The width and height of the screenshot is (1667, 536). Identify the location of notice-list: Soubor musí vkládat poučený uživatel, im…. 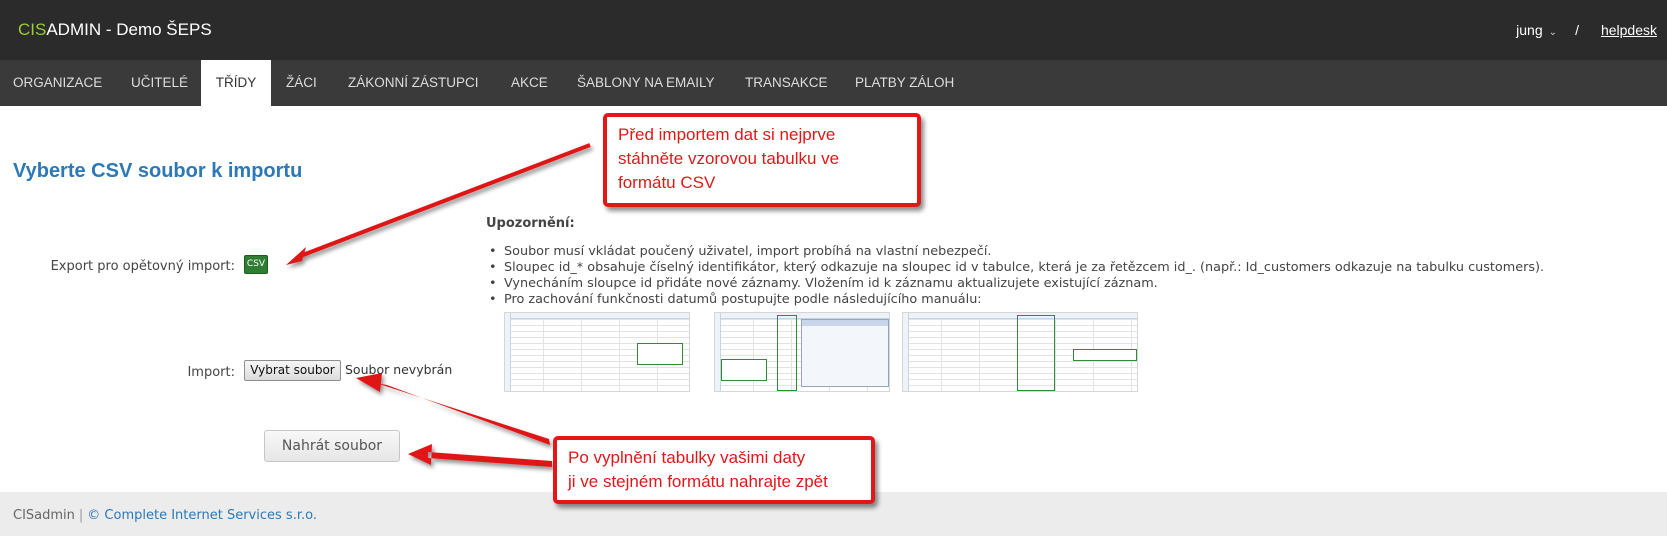
(1015, 276).